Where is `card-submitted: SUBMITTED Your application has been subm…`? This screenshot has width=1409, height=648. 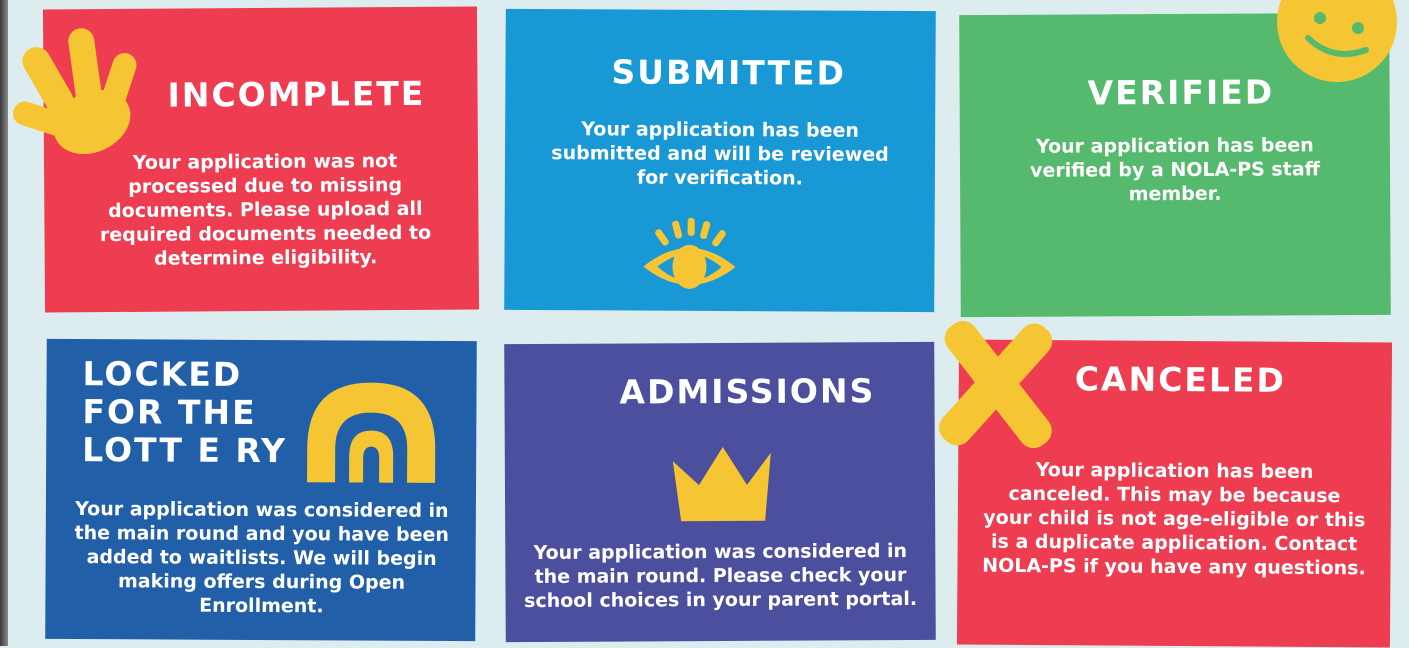
card-submitted: SUBMITTED Your application has been subm… is located at coordinates (720, 160).